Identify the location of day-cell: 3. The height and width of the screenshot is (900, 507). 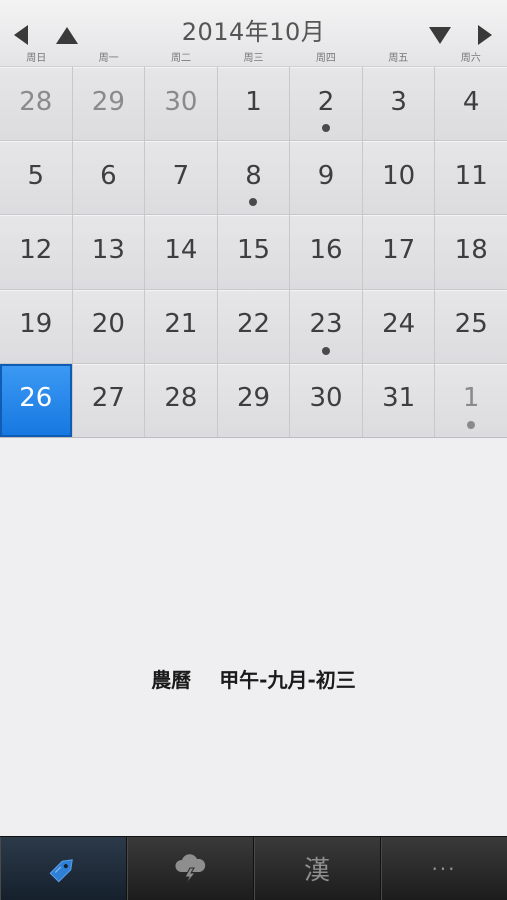
(398, 104).